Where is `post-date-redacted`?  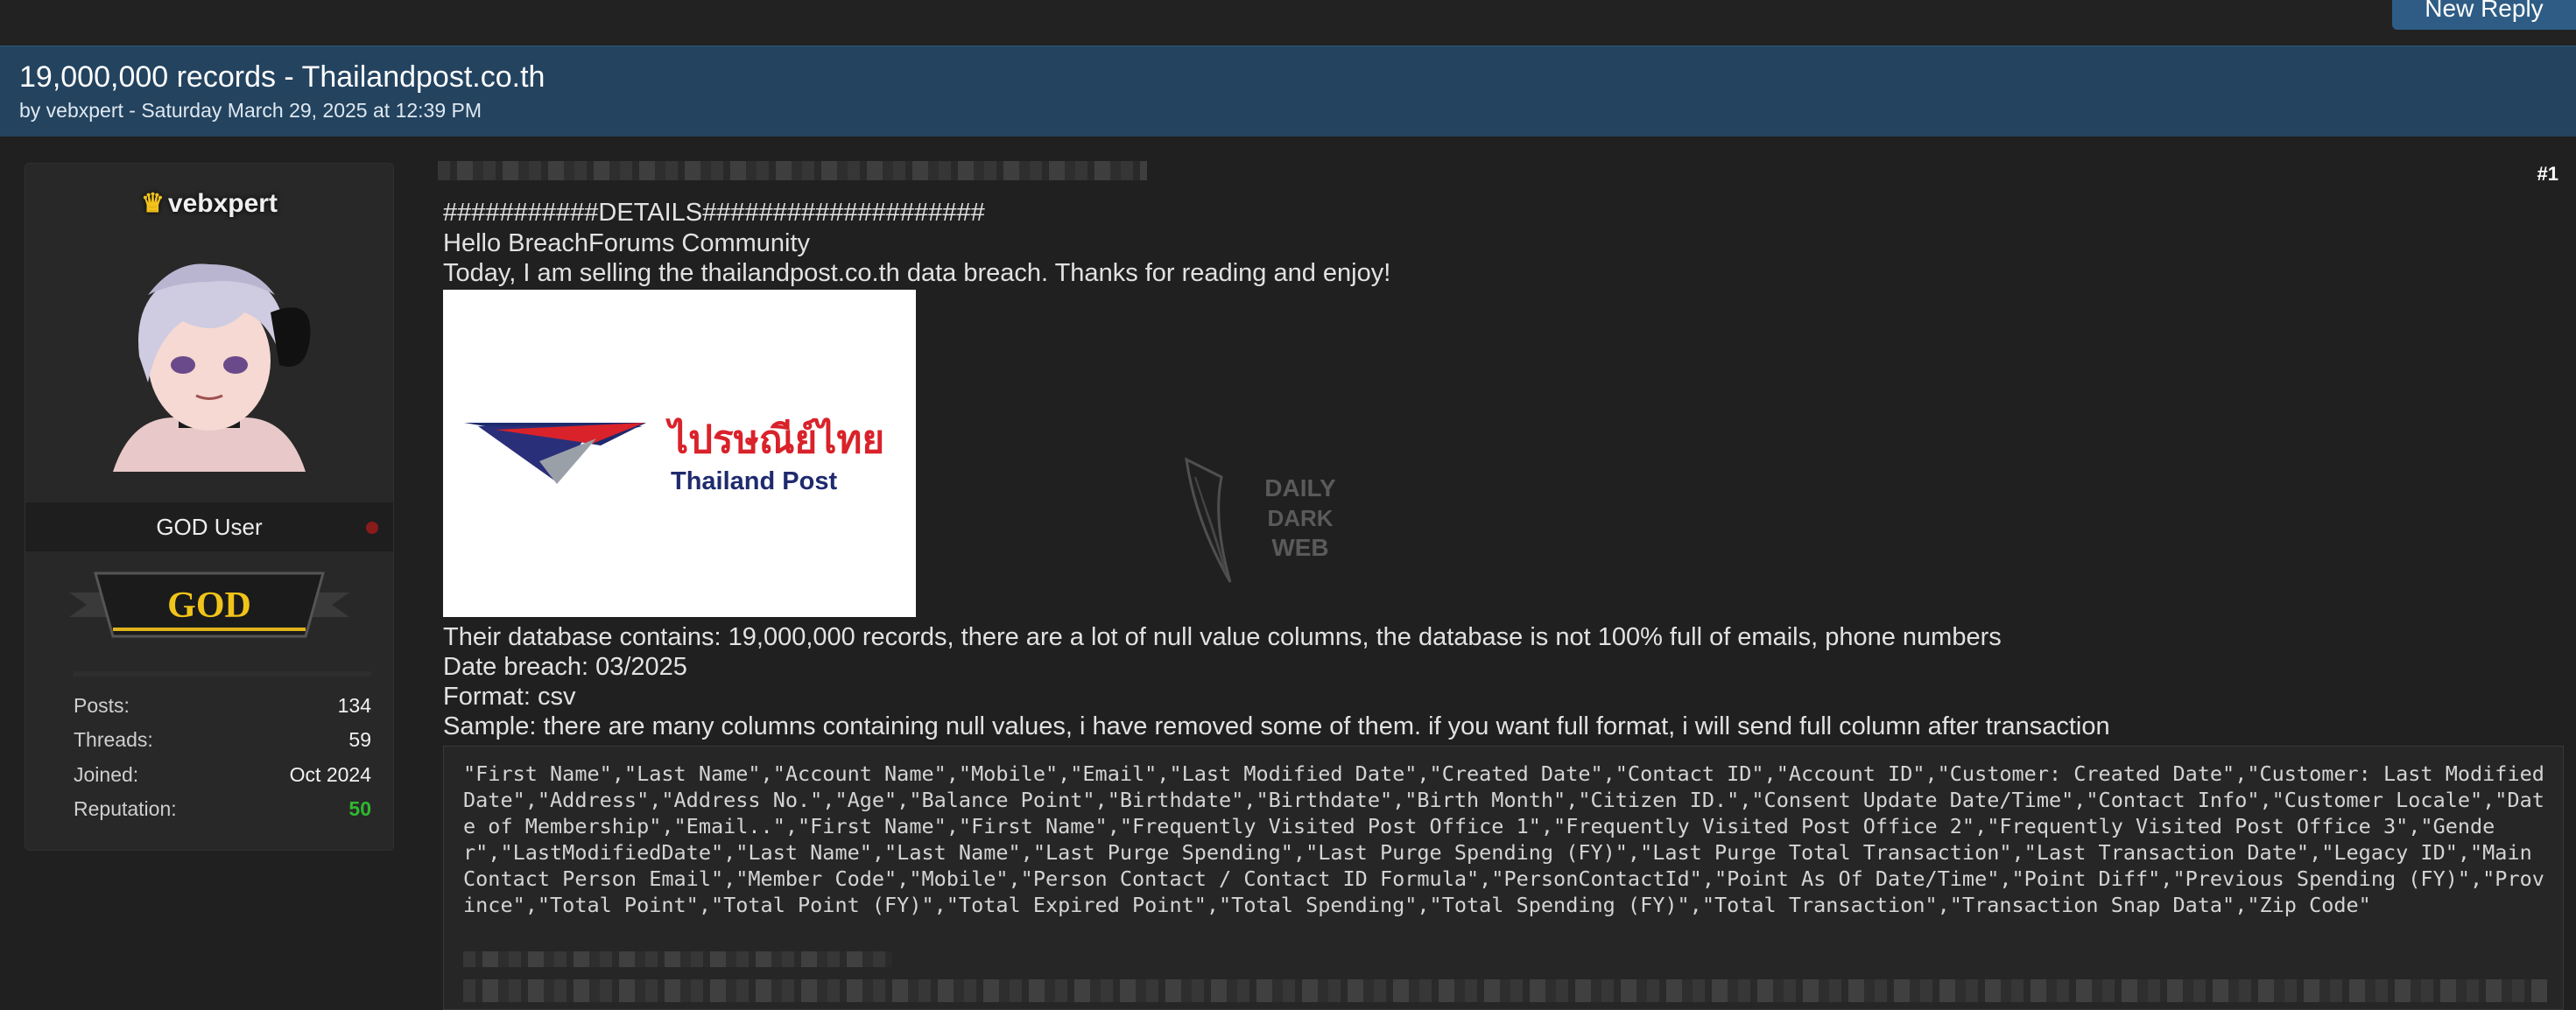 post-date-redacted is located at coordinates (792, 170).